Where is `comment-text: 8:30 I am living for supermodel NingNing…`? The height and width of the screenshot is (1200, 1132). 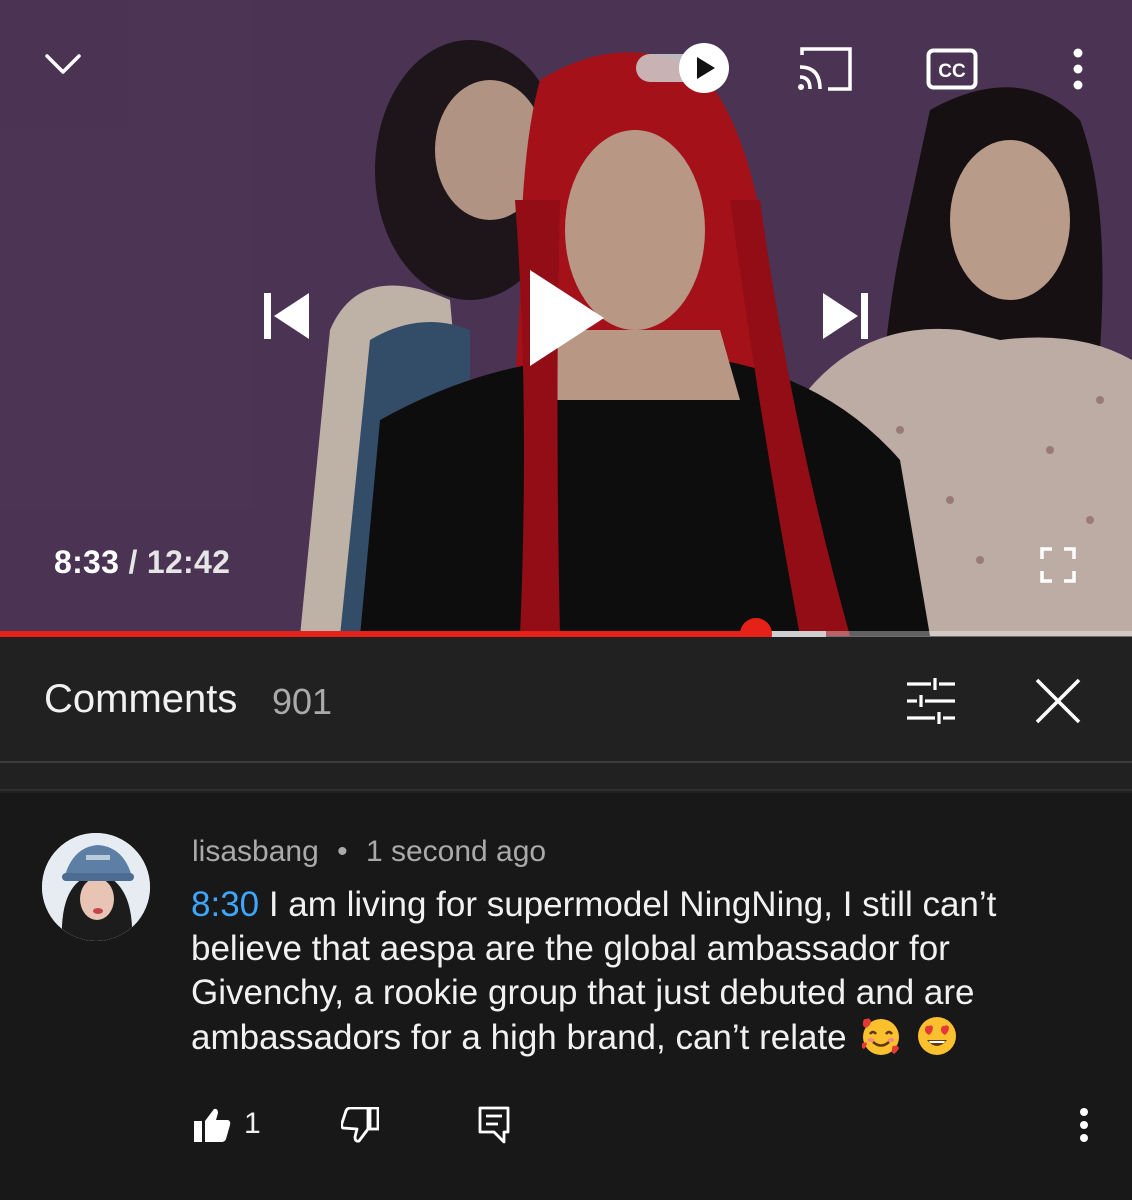
comment-text: 8:30 I am living for supermodel NingNing… is located at coordinates (631, 971).